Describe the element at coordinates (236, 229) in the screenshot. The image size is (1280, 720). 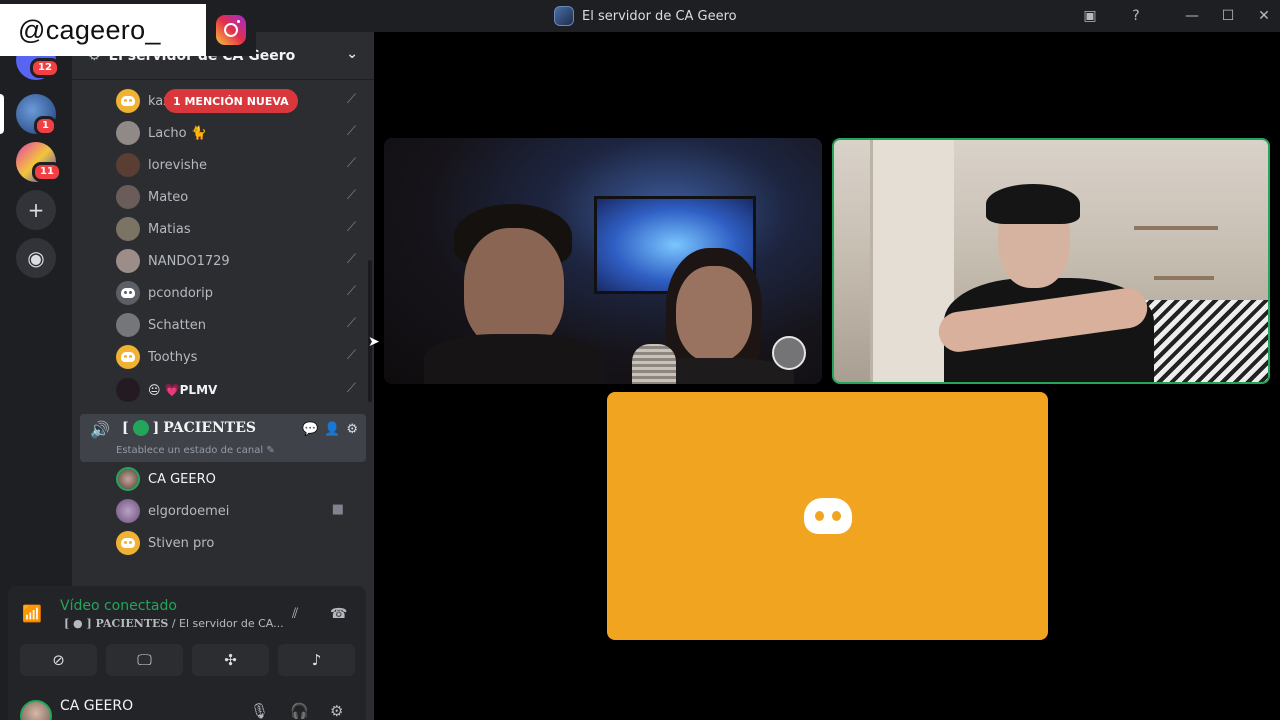
I see `list-item: Matias ⟋` at that location.